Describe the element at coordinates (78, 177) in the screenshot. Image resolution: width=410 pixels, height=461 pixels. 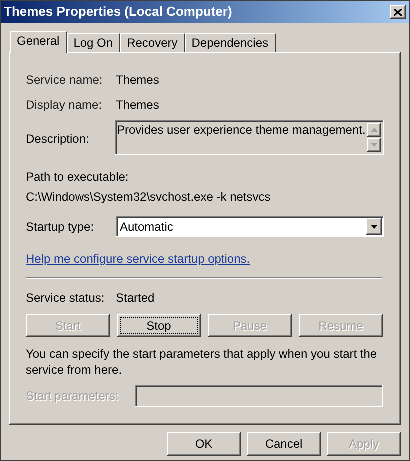
I see `field-label: Path to executable:` at that location.